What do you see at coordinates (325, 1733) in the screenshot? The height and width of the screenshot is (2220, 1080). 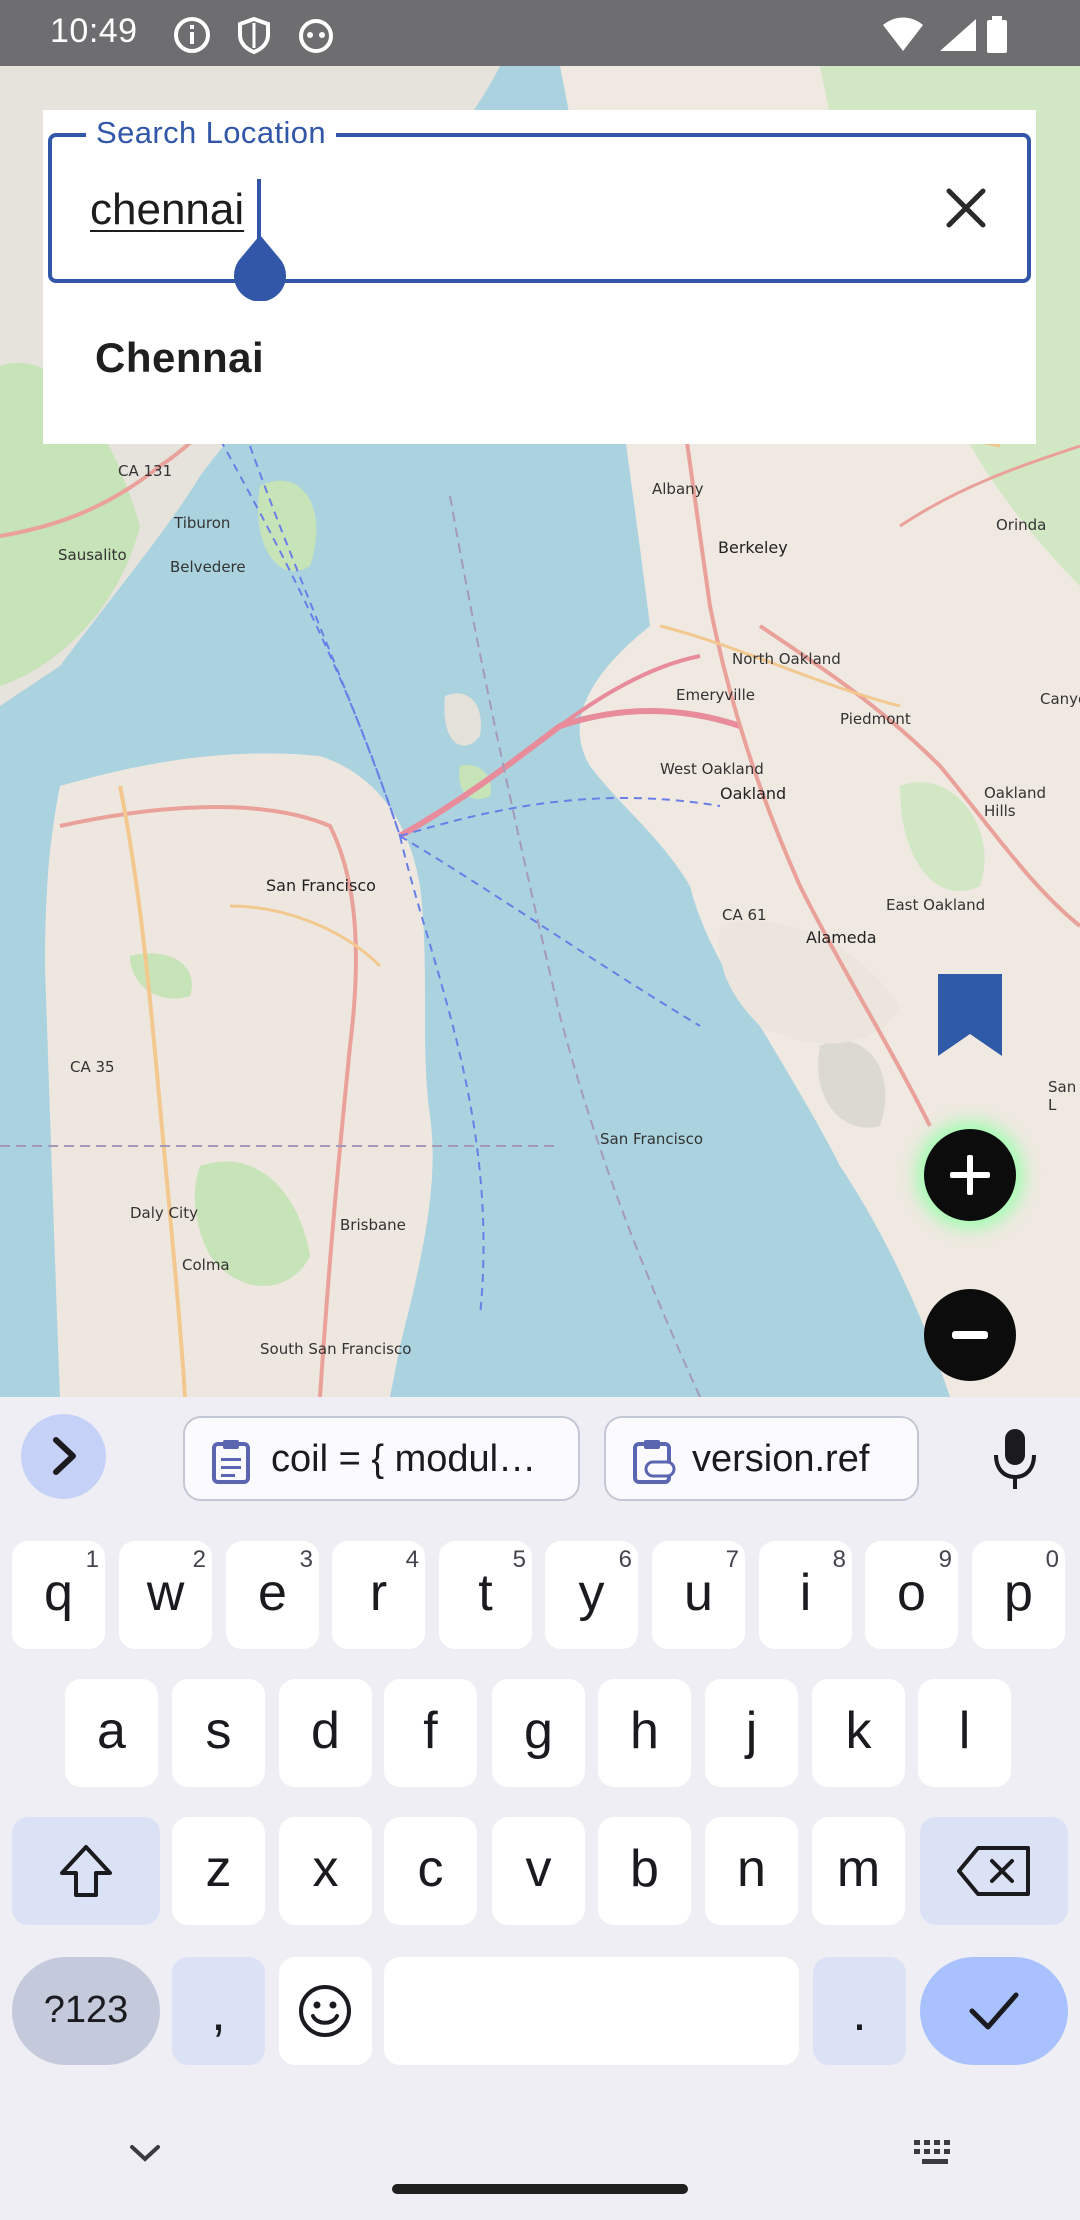 I see `key-d: d` at bounding box center [325, 1733].